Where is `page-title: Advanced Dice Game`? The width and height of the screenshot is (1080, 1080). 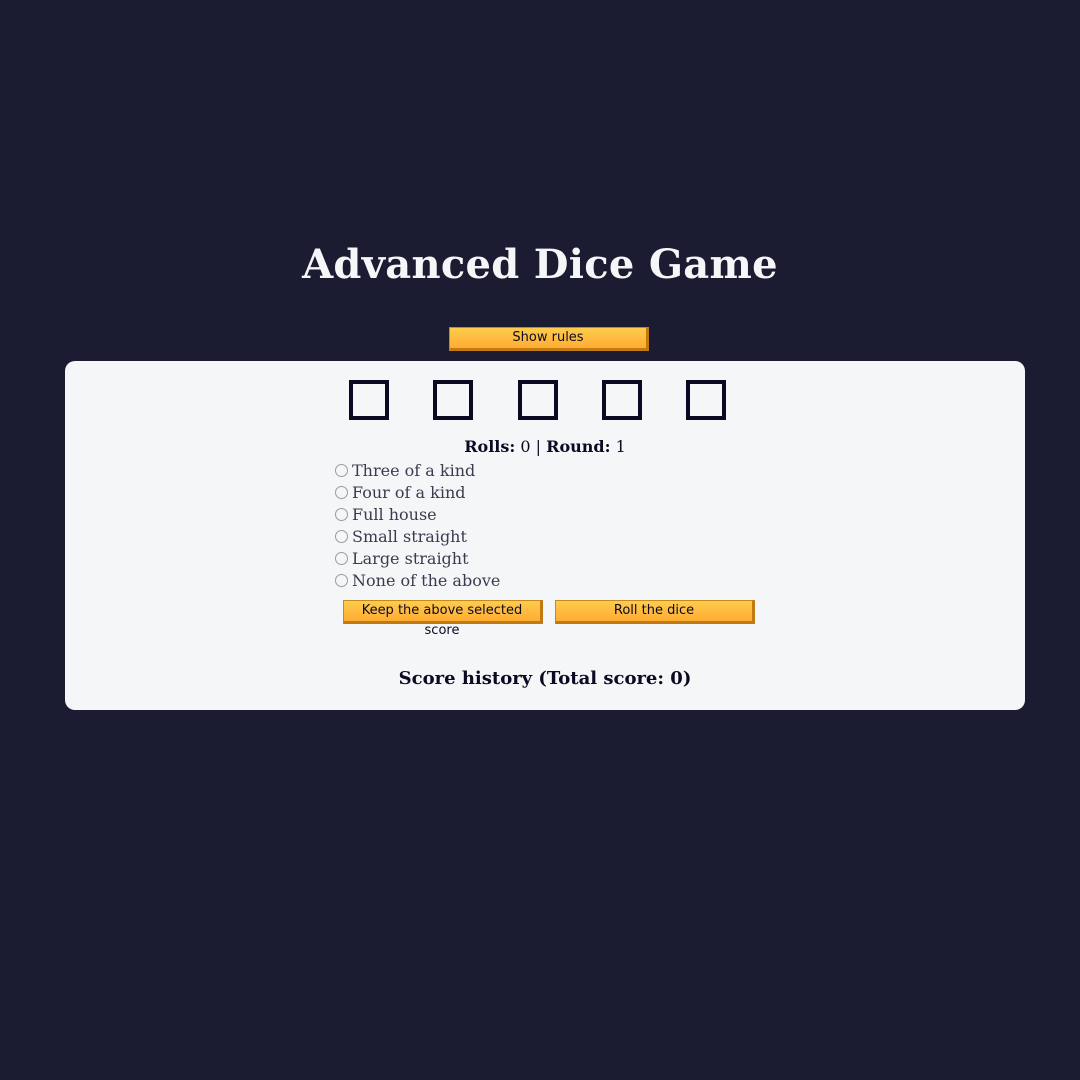
page-title: Advanced Dice Game is located at coordinates (540, 264).